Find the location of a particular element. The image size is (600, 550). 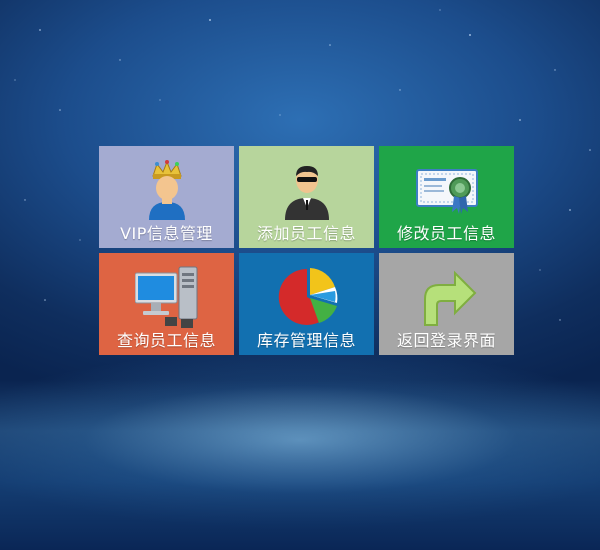

tile-label: 添加员工信息 is located at coordinates (306, 233).